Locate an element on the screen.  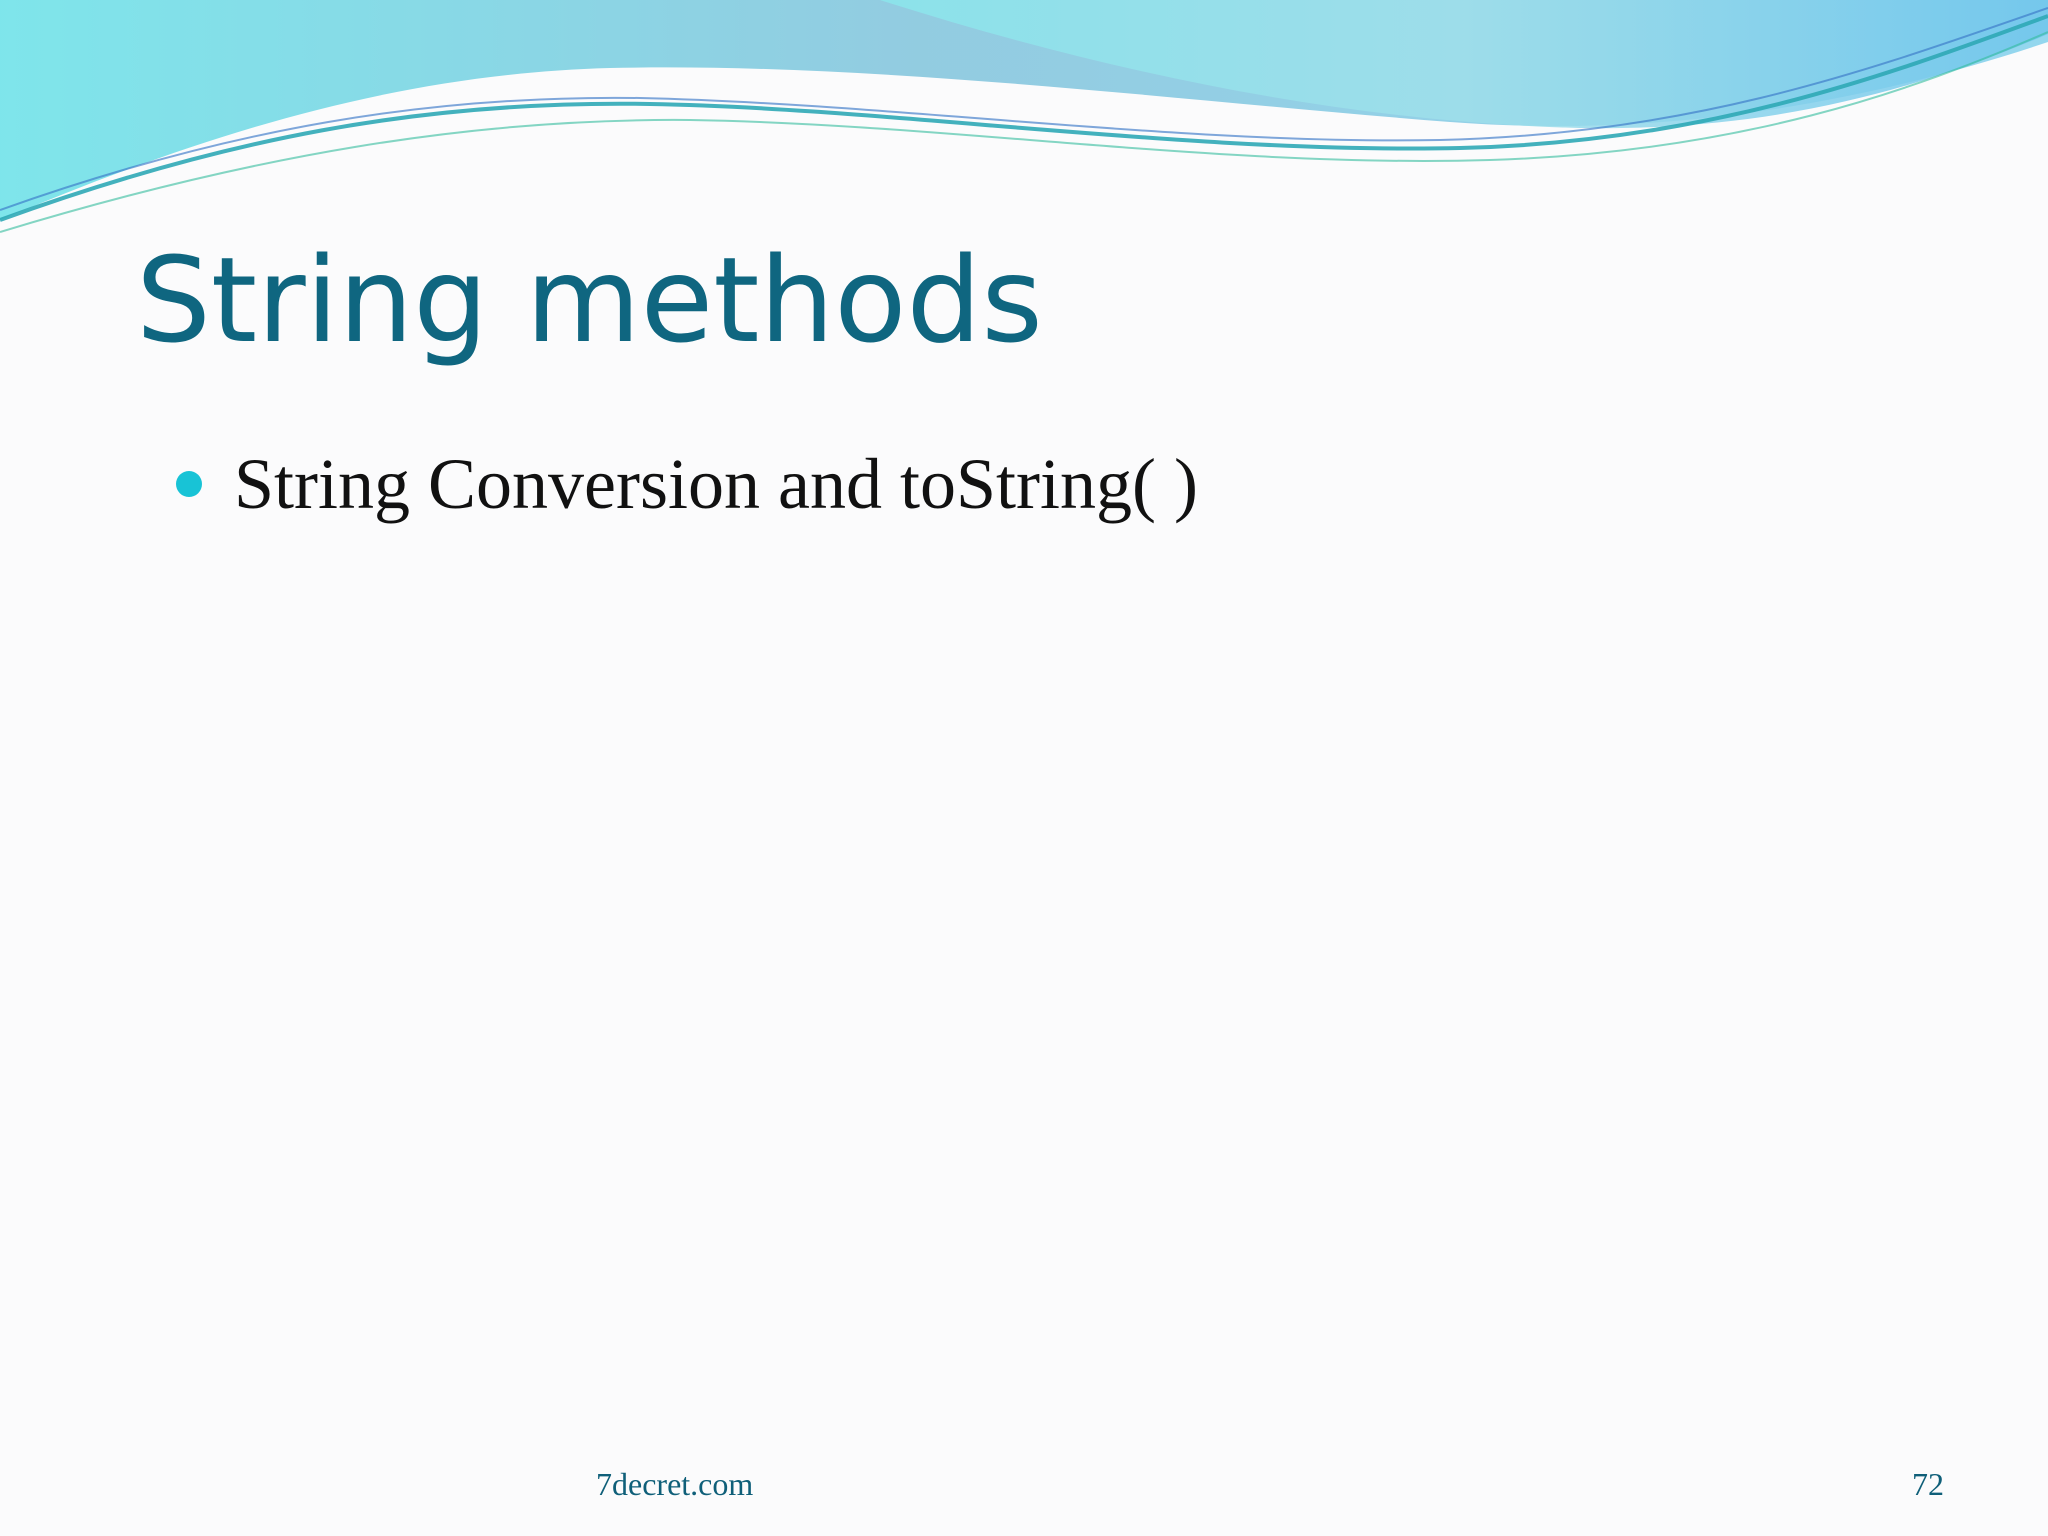
slide-title: String methods is located at coordinates (589, 300).